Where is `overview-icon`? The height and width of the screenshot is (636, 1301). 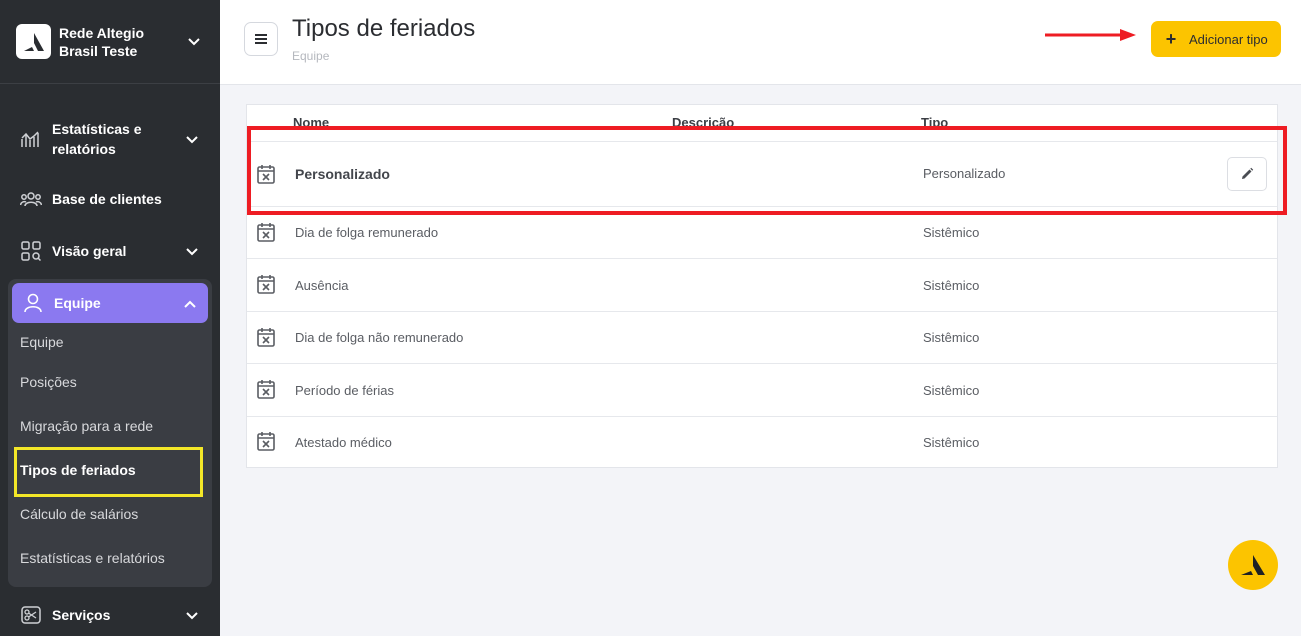 overview-icon is located at coordinates (31, 251).